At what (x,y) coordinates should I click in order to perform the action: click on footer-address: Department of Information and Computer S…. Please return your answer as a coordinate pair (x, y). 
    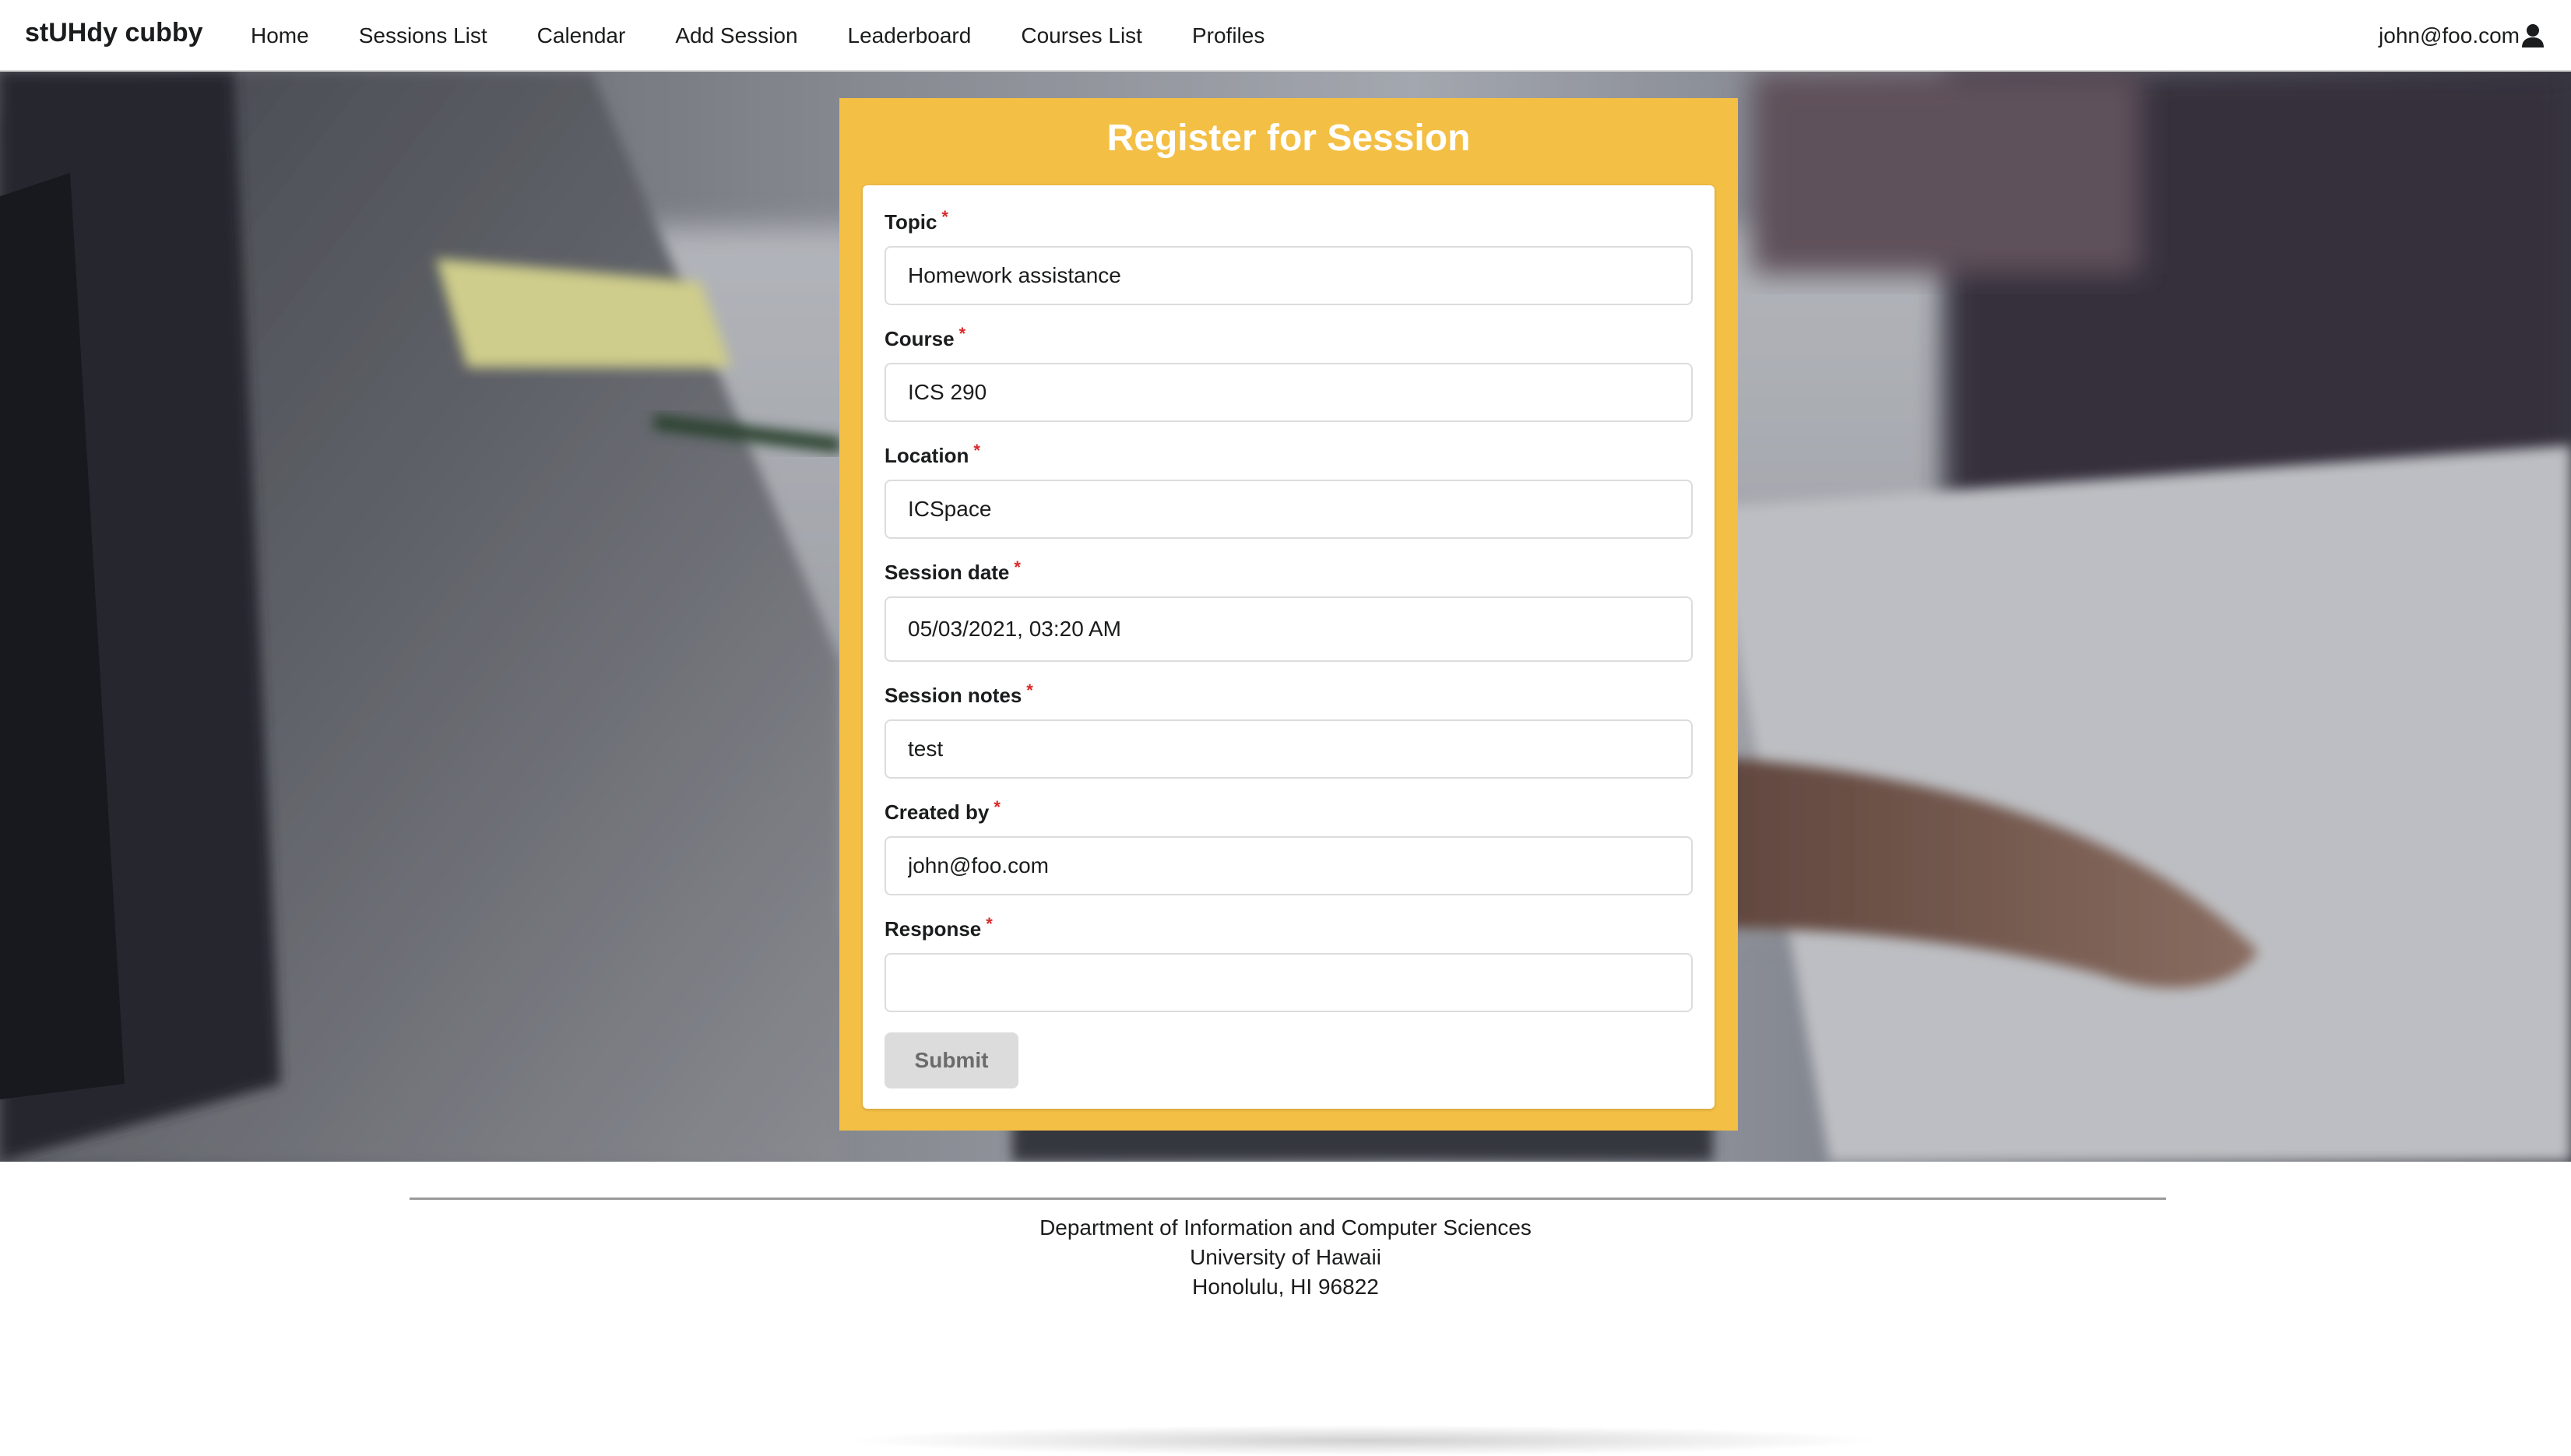
    Looking at the image, I should click on (1285, 1257).